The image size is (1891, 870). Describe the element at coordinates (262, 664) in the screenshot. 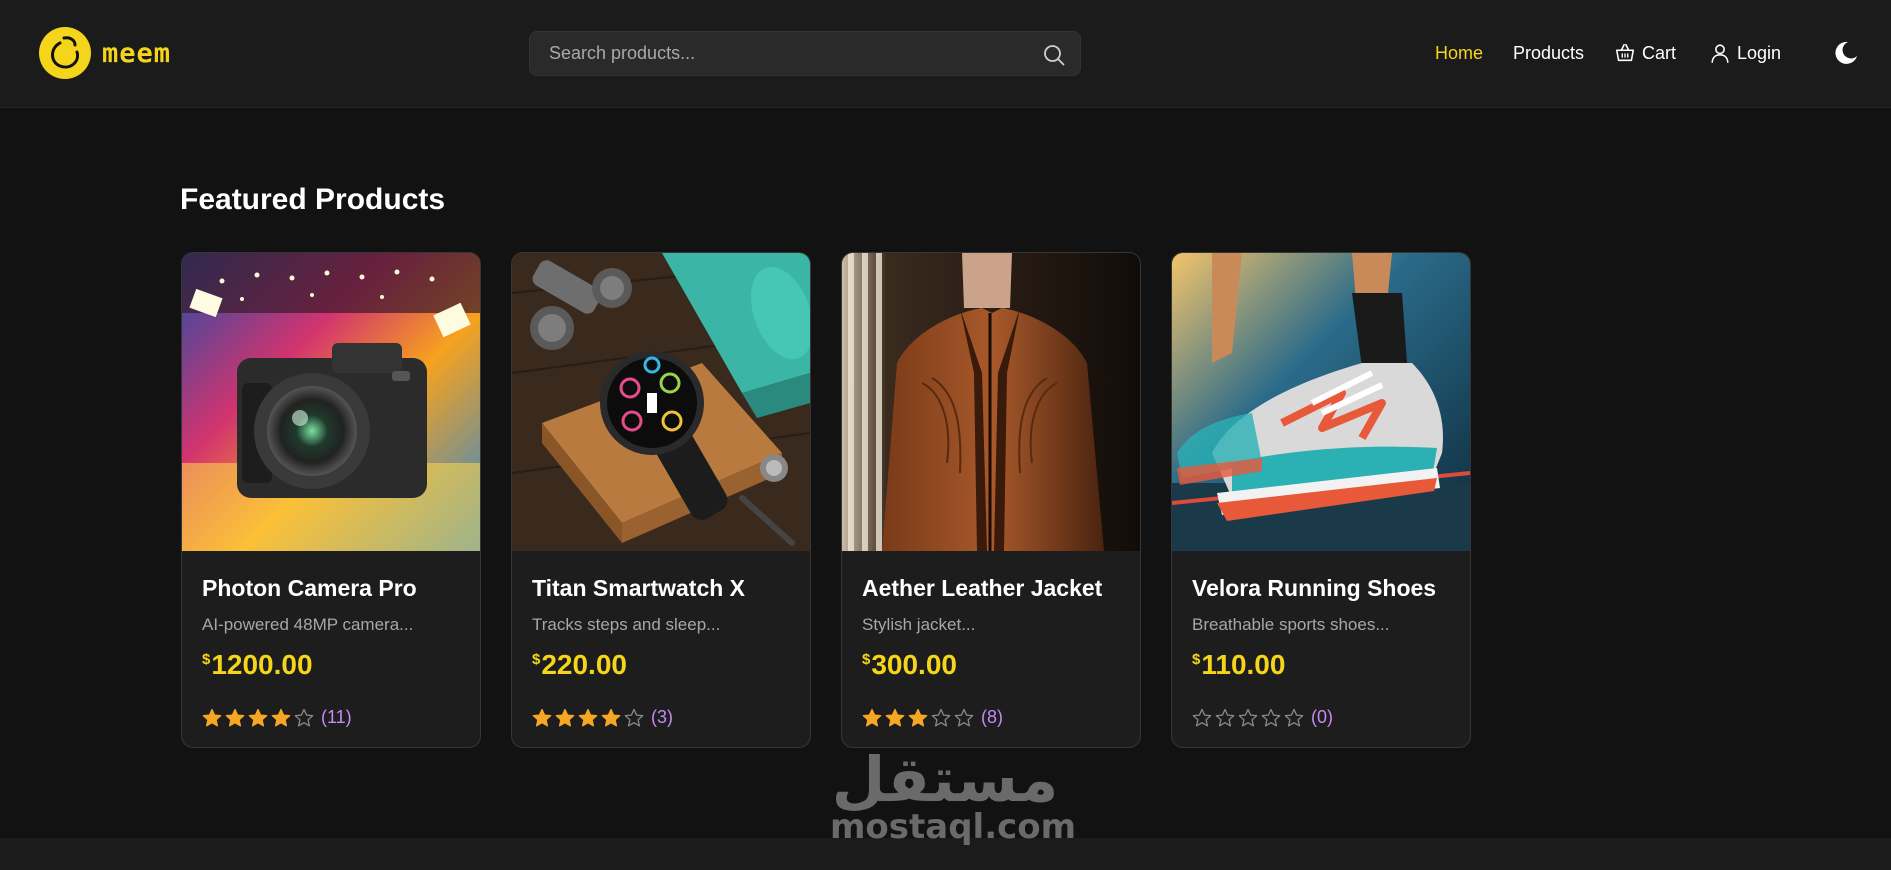

I see `price-value: 1200.00` at that location.